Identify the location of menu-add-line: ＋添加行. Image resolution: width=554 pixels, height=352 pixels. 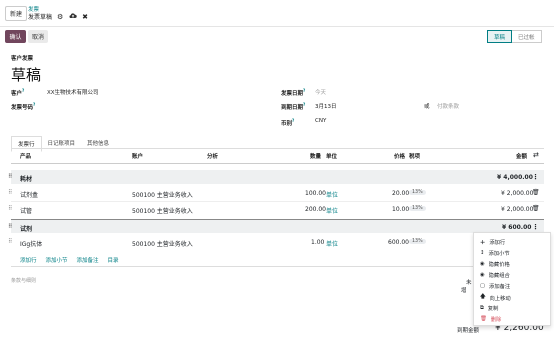
(492, 242).